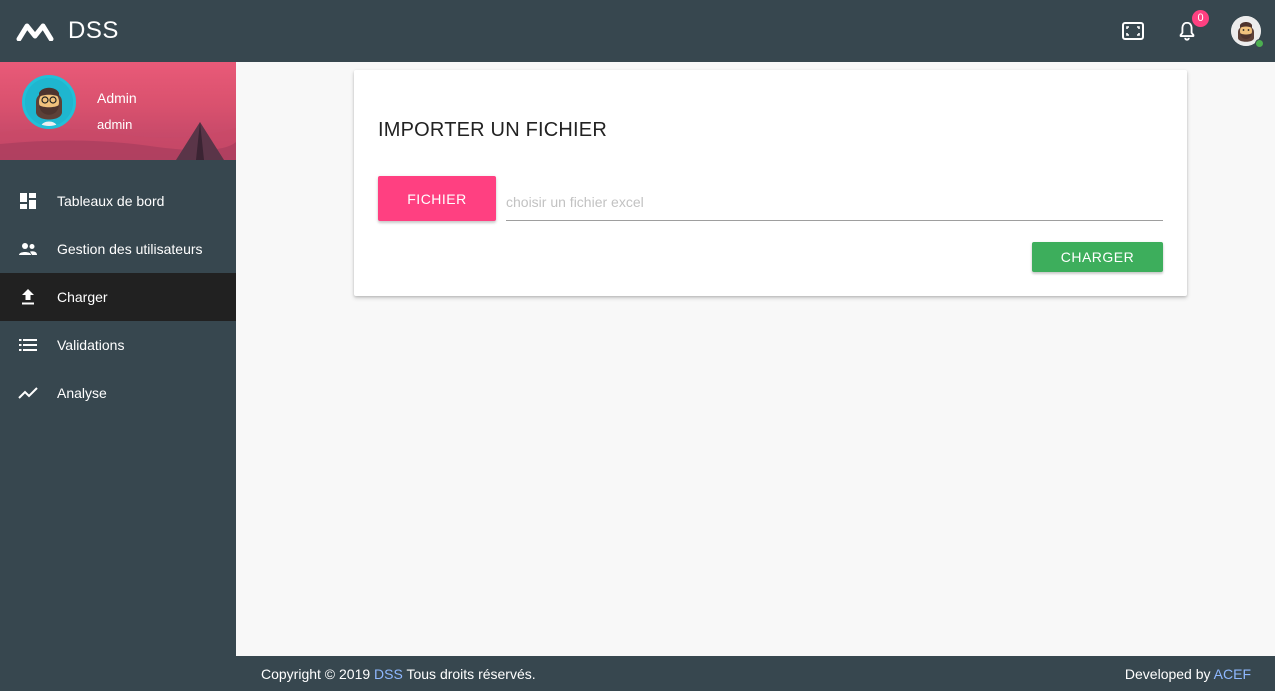  I want to click on sidebar-item-label: Gestion des utilisateurs, so click(130, 249).